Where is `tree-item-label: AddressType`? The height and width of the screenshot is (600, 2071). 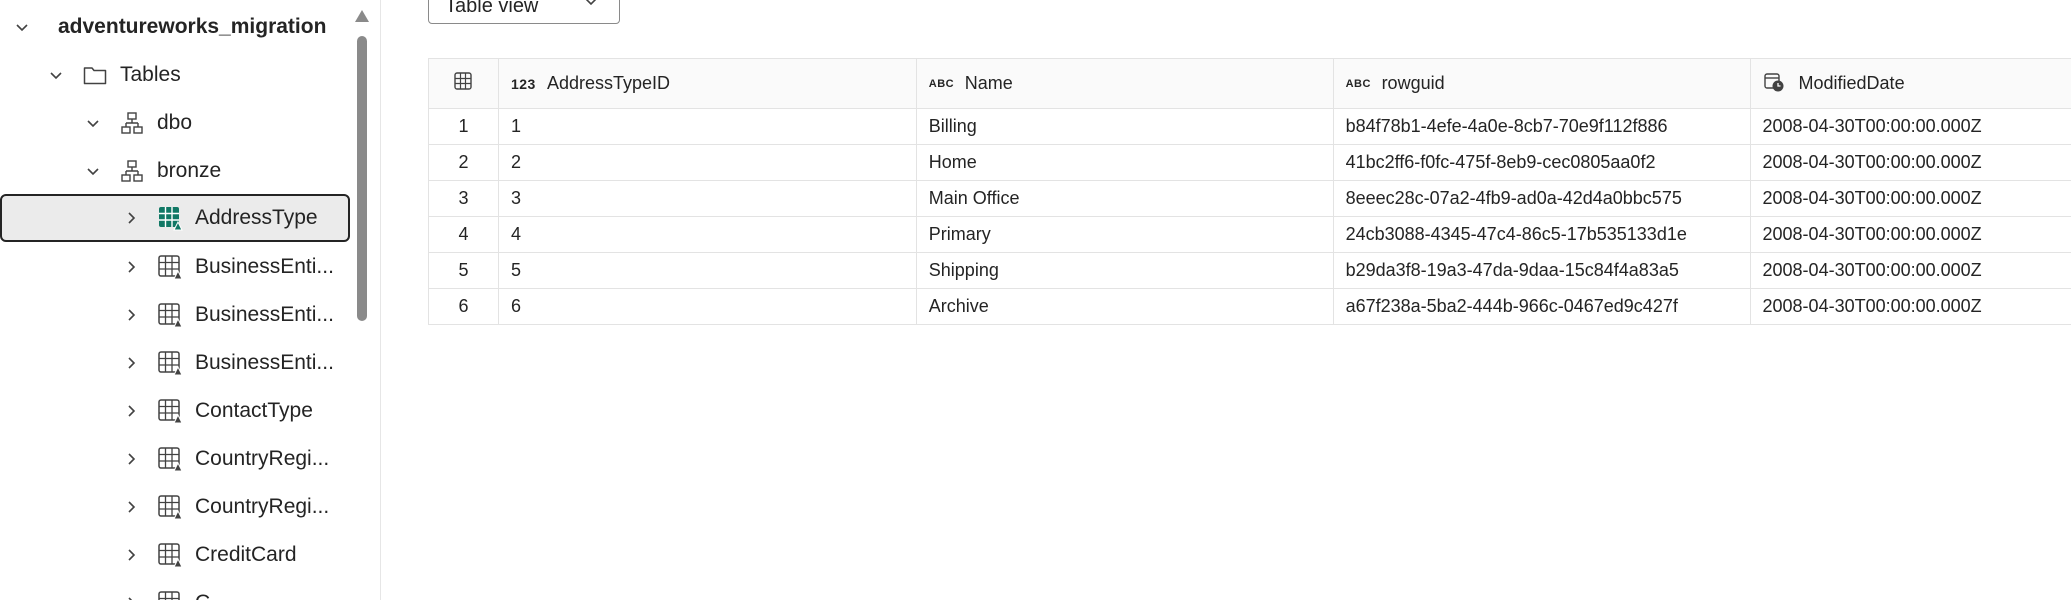 tree-item-label: AddressType is located at coordinates (256, 217).